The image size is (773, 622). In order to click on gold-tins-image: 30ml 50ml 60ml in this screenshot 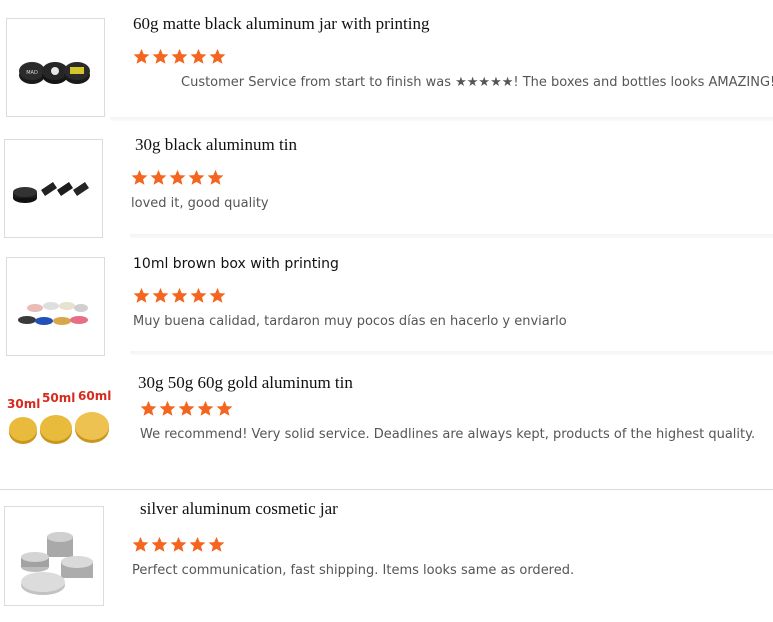, I will do `click(59, 416)`.